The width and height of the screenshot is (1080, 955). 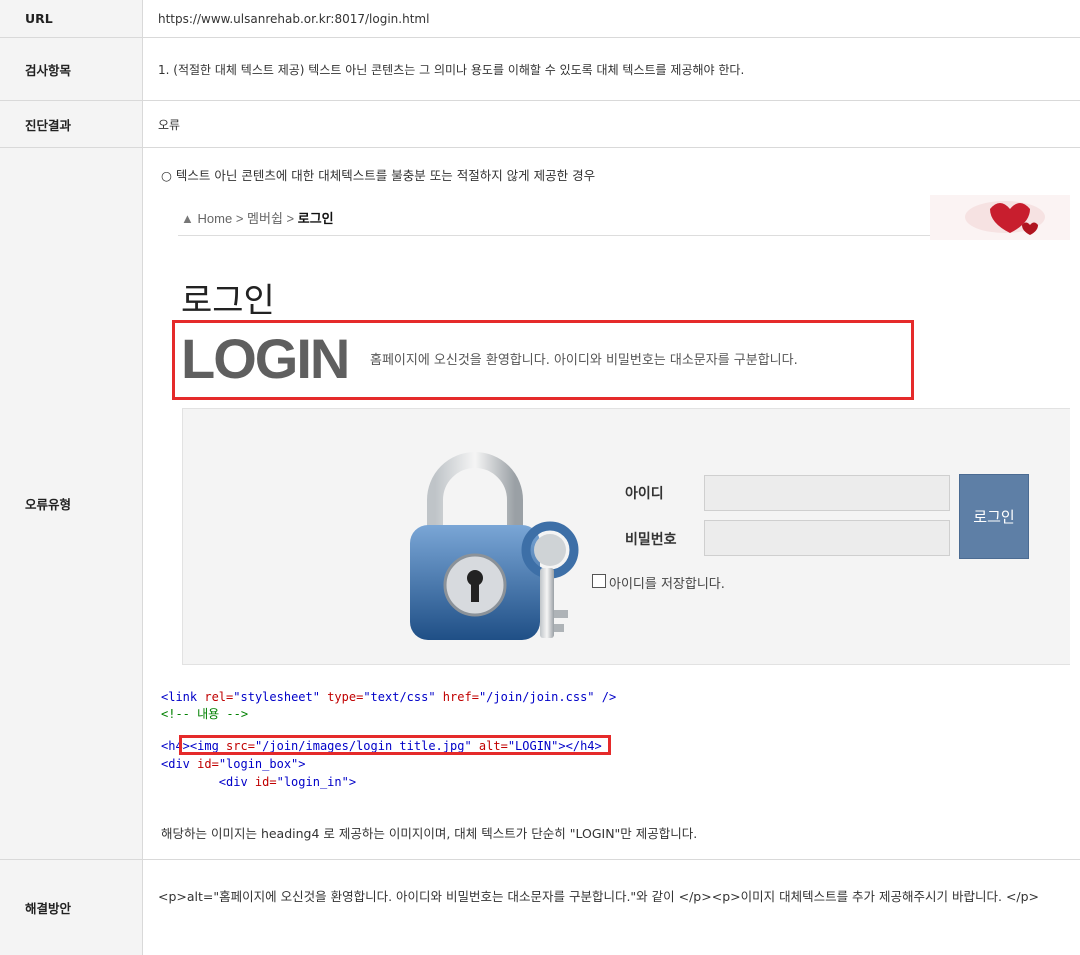 What do you see at coordinates (71, 18) in the screenshot?
I see `url-header: URL` at bounding box center [71, 18].